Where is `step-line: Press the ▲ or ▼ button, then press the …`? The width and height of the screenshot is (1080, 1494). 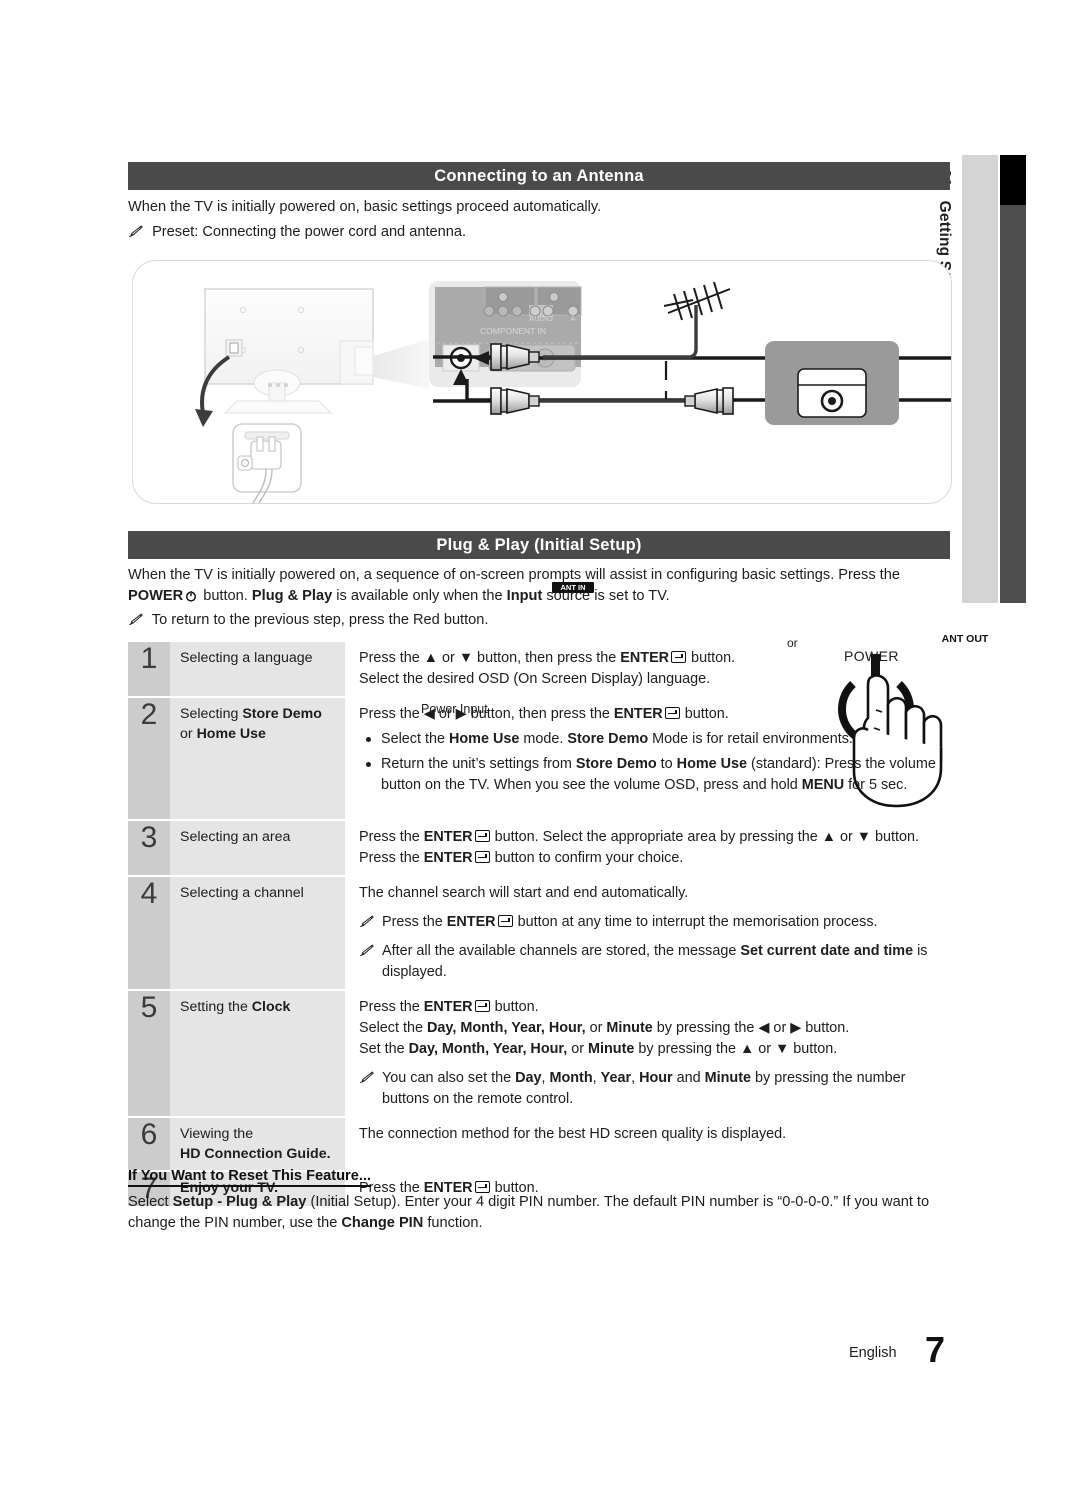 step-line: Press the ▲ or ▼ button, then press the … is located at coordinates (547, 658).